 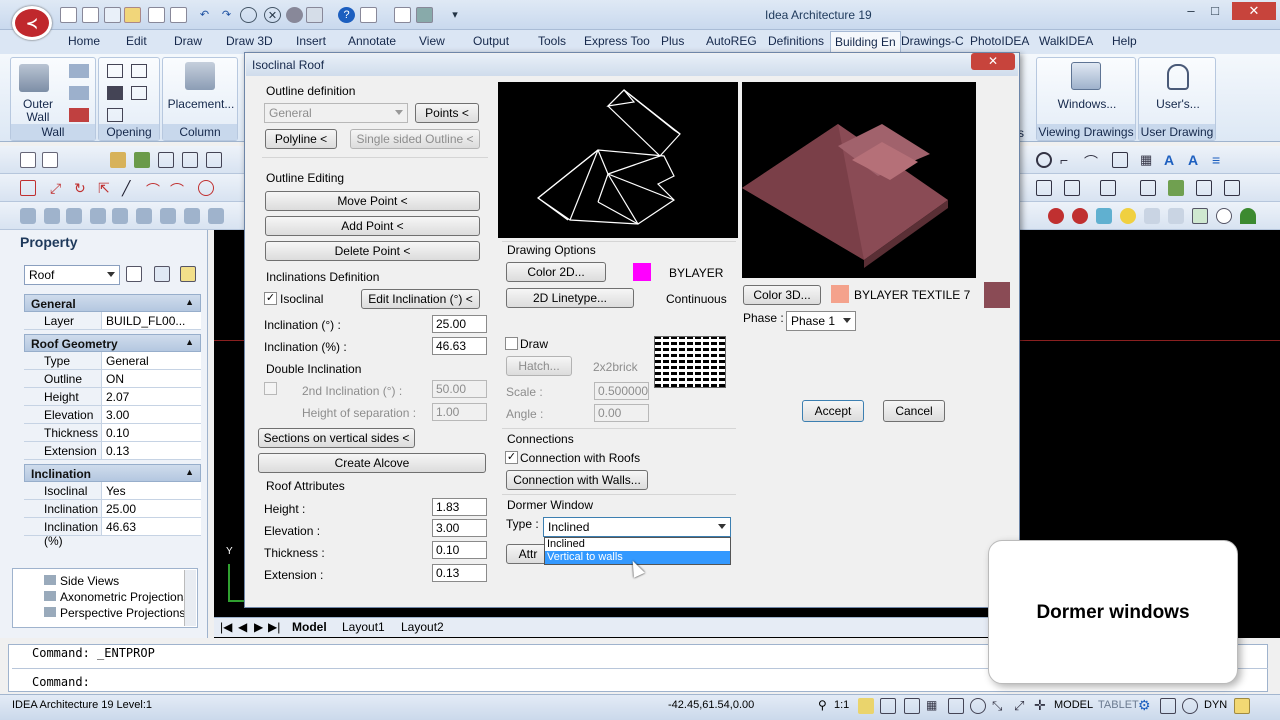 What do you see at coordinates (459, 324) in the screenshot?
I see `inclination-deg-input: 25.00` at bounding box center [459, 324].